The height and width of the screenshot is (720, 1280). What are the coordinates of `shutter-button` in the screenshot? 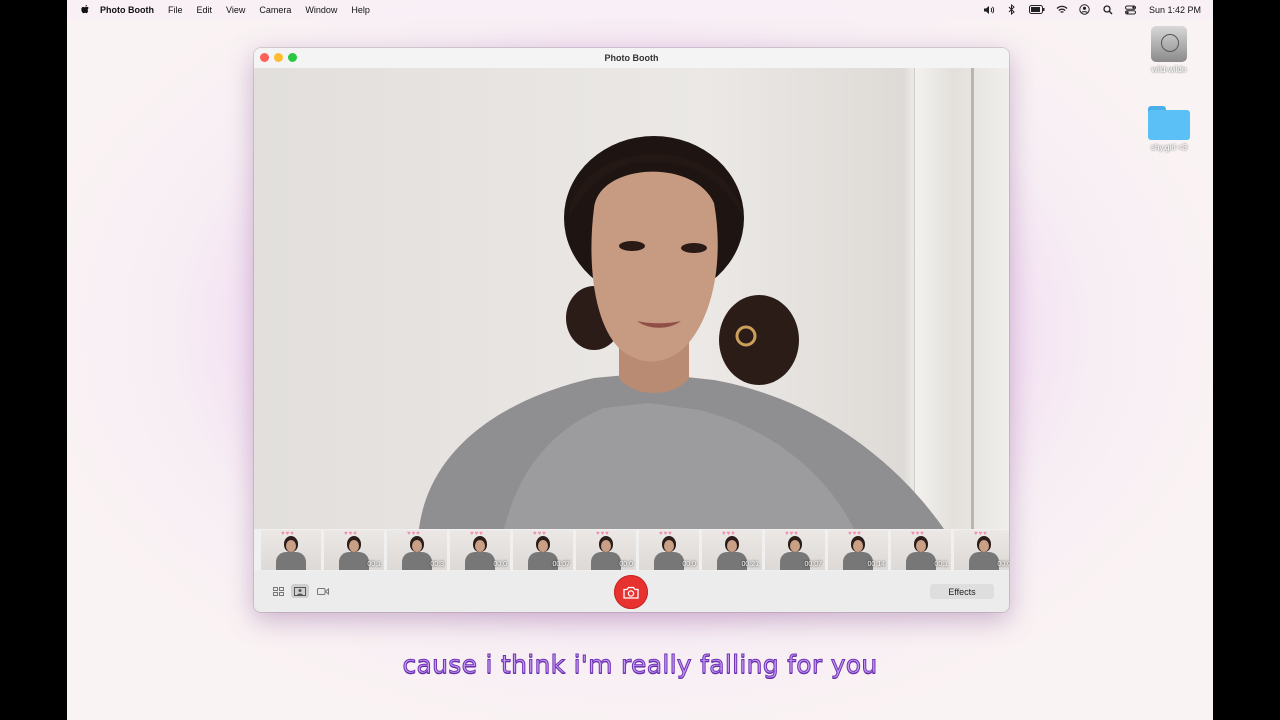 It's located at (631, 592).